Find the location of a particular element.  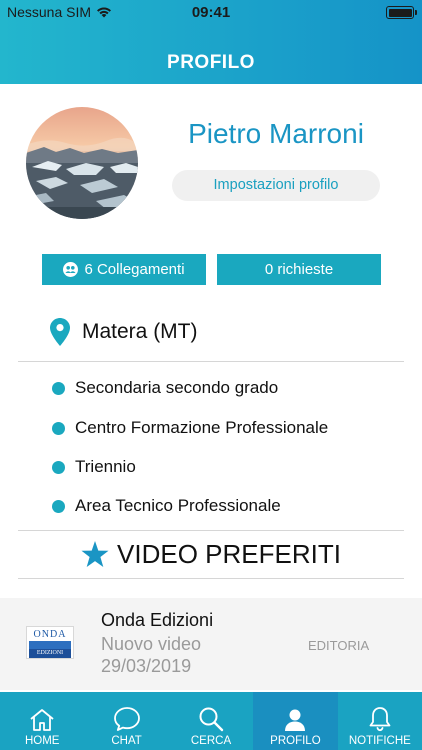

status-bar: Nessuna SIM 09:41 is located at coordinates (211, 12).